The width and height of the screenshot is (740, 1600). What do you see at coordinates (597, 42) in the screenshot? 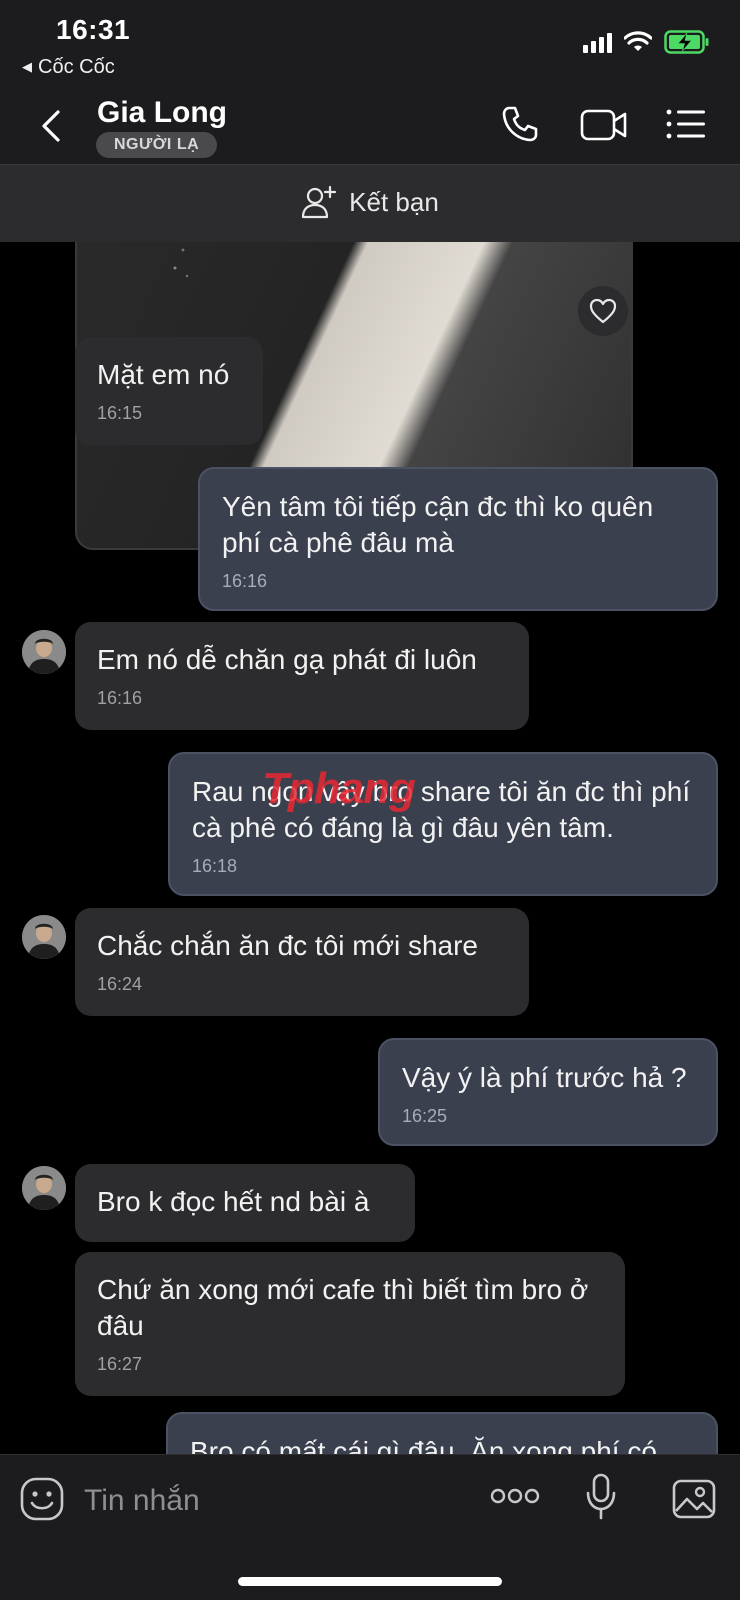
I see `cellular-signal-icon` at bounding box center [597, 42].